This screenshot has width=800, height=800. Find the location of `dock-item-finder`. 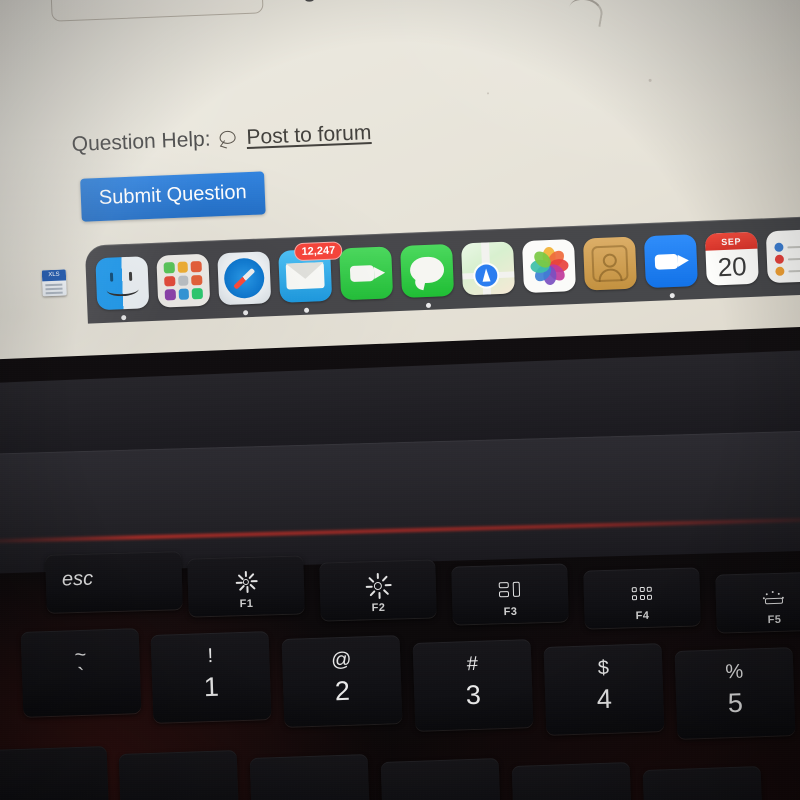

dock-item-finder is located at coordinates (122, 288).